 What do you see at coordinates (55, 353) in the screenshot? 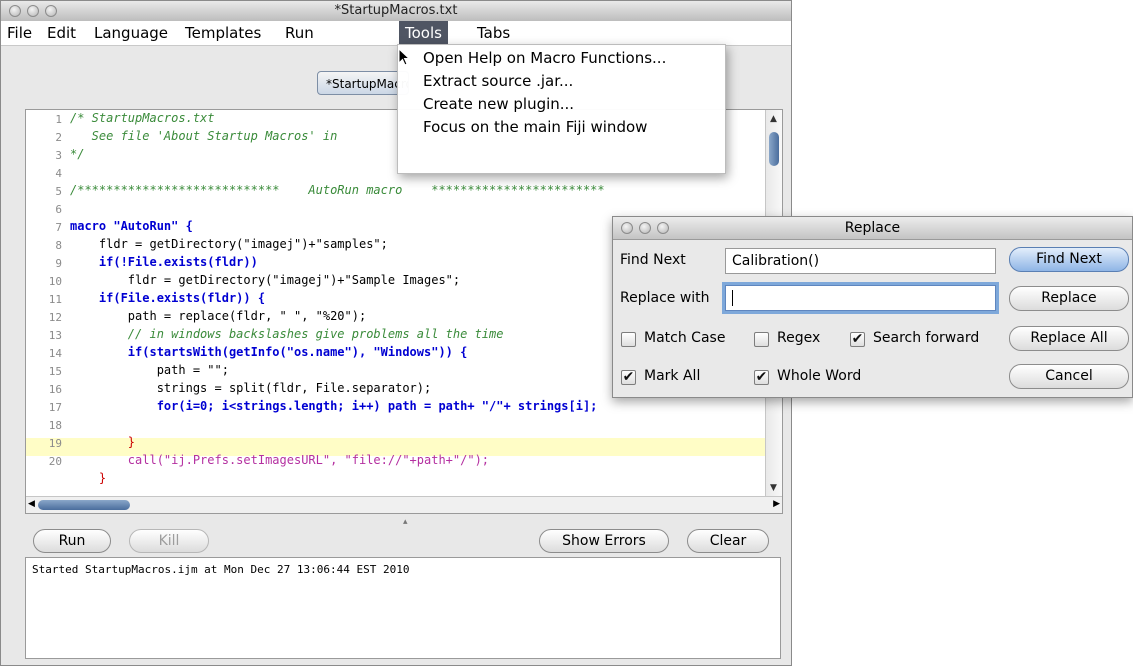
I see `line-number: 14` at bounding box center [55, 353].